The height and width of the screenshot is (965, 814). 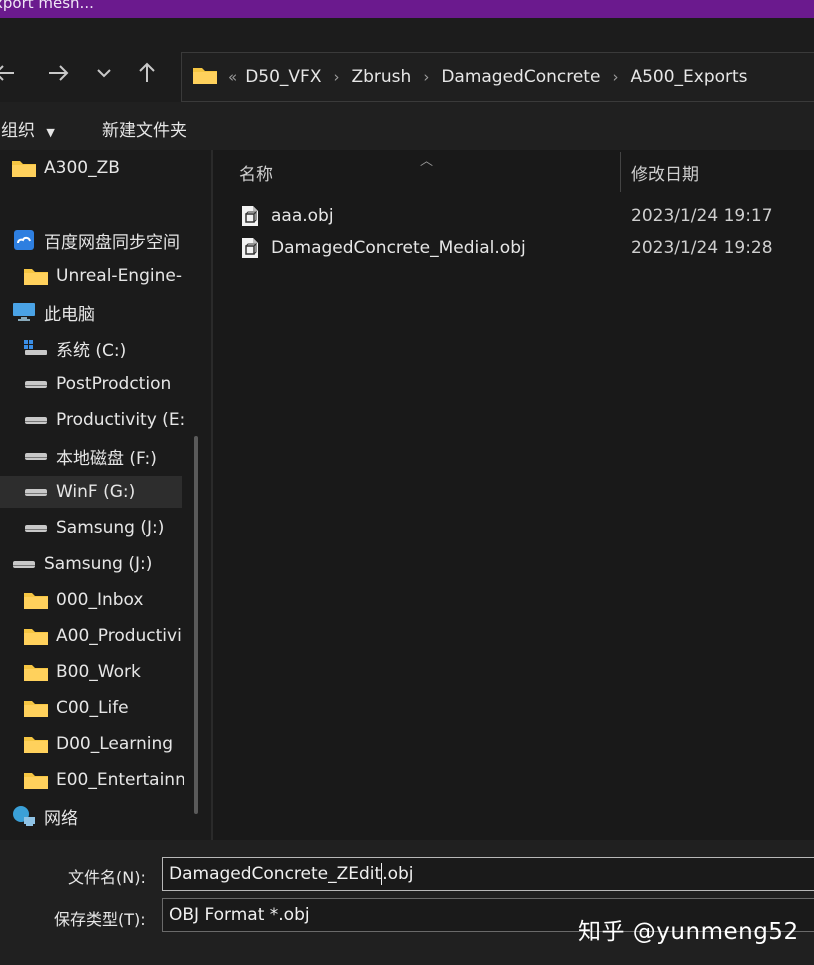 I want to click on sidebar-item-postprodction: PostProdction, so click(x=104, y=384).